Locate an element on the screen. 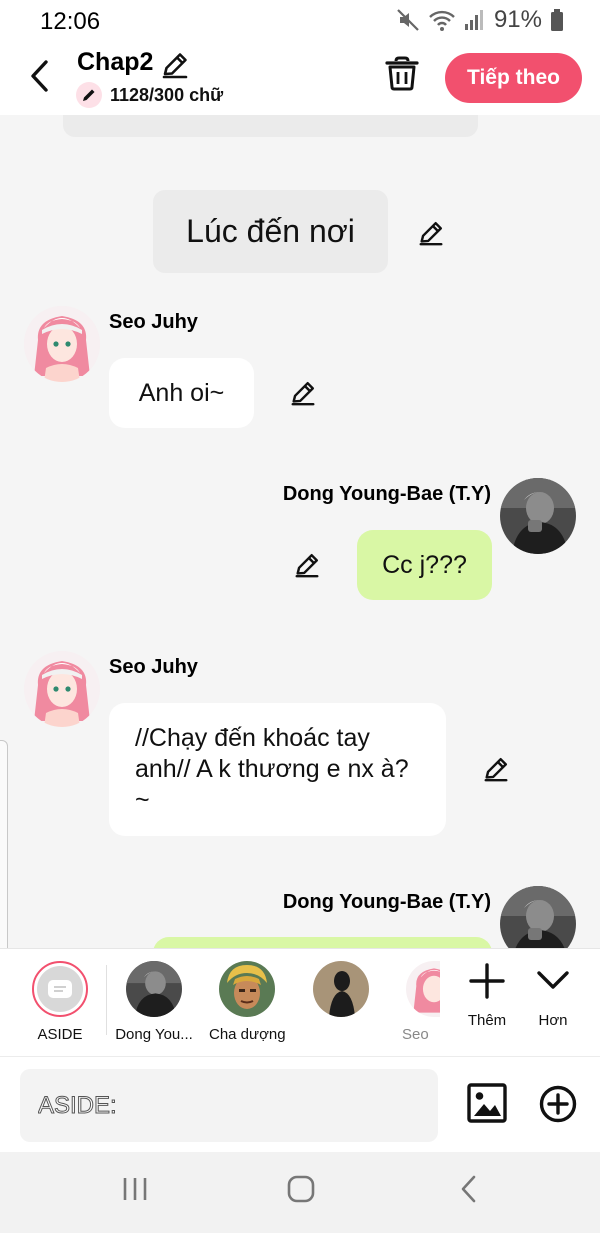 The width and height of the screenshot is (600, 1233). chevron-down-icon is located at coordinates (553, 980).